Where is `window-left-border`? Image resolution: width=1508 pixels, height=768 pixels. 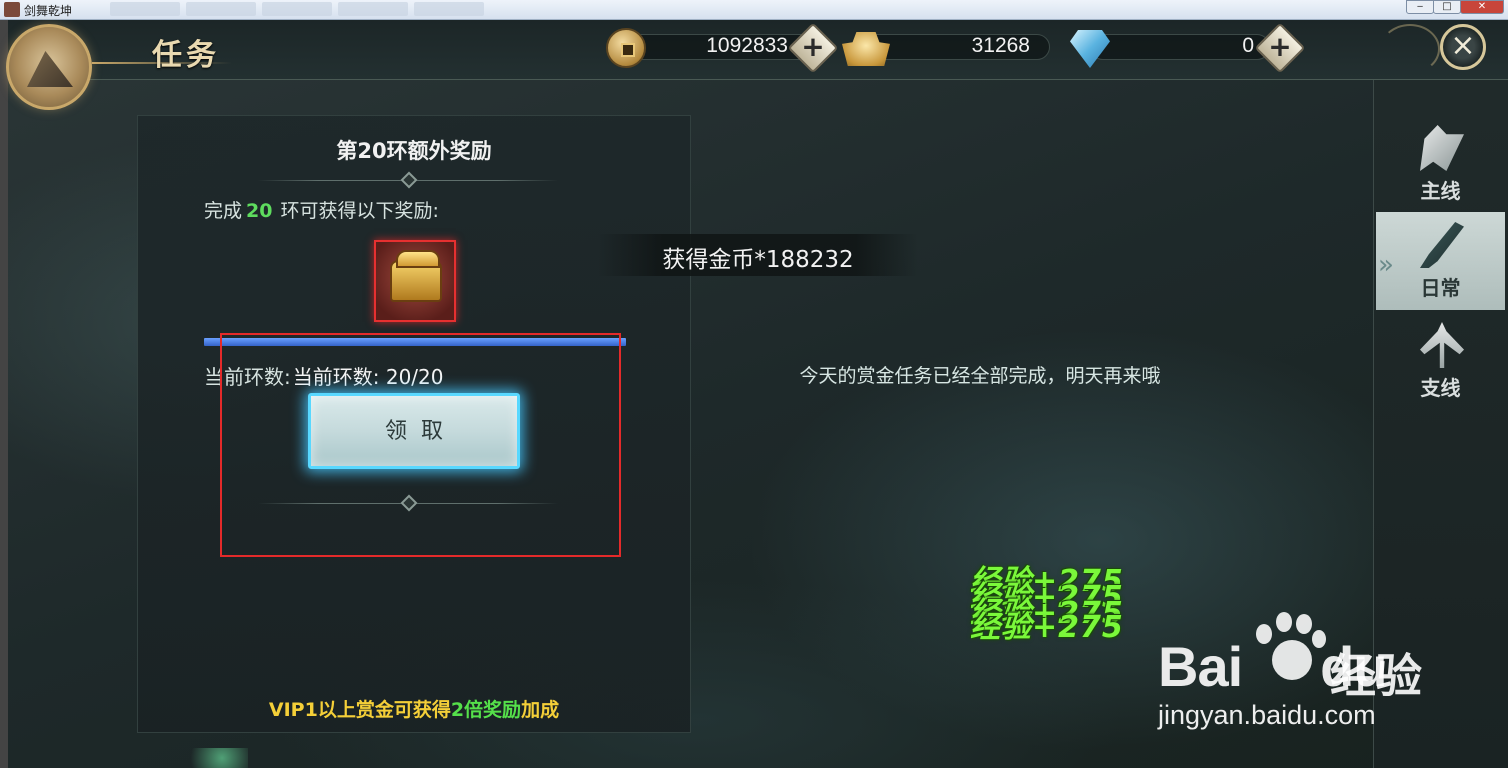 window-left-border is located at coordinates (4, 394).